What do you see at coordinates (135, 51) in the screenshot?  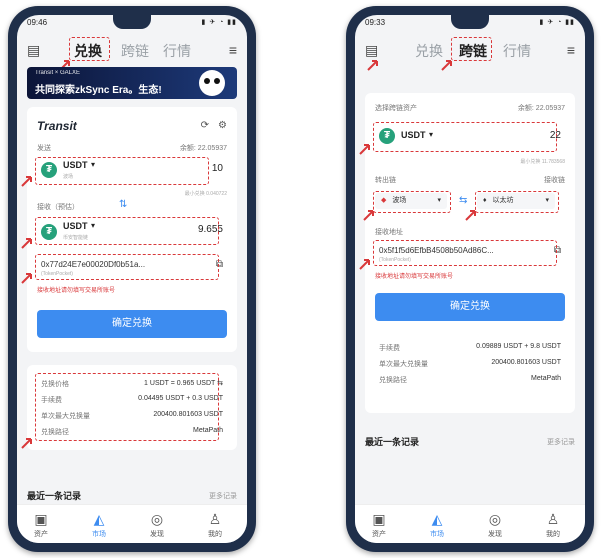 I see `tab-crosschain: 跨链` at bounding box center [135, 51].